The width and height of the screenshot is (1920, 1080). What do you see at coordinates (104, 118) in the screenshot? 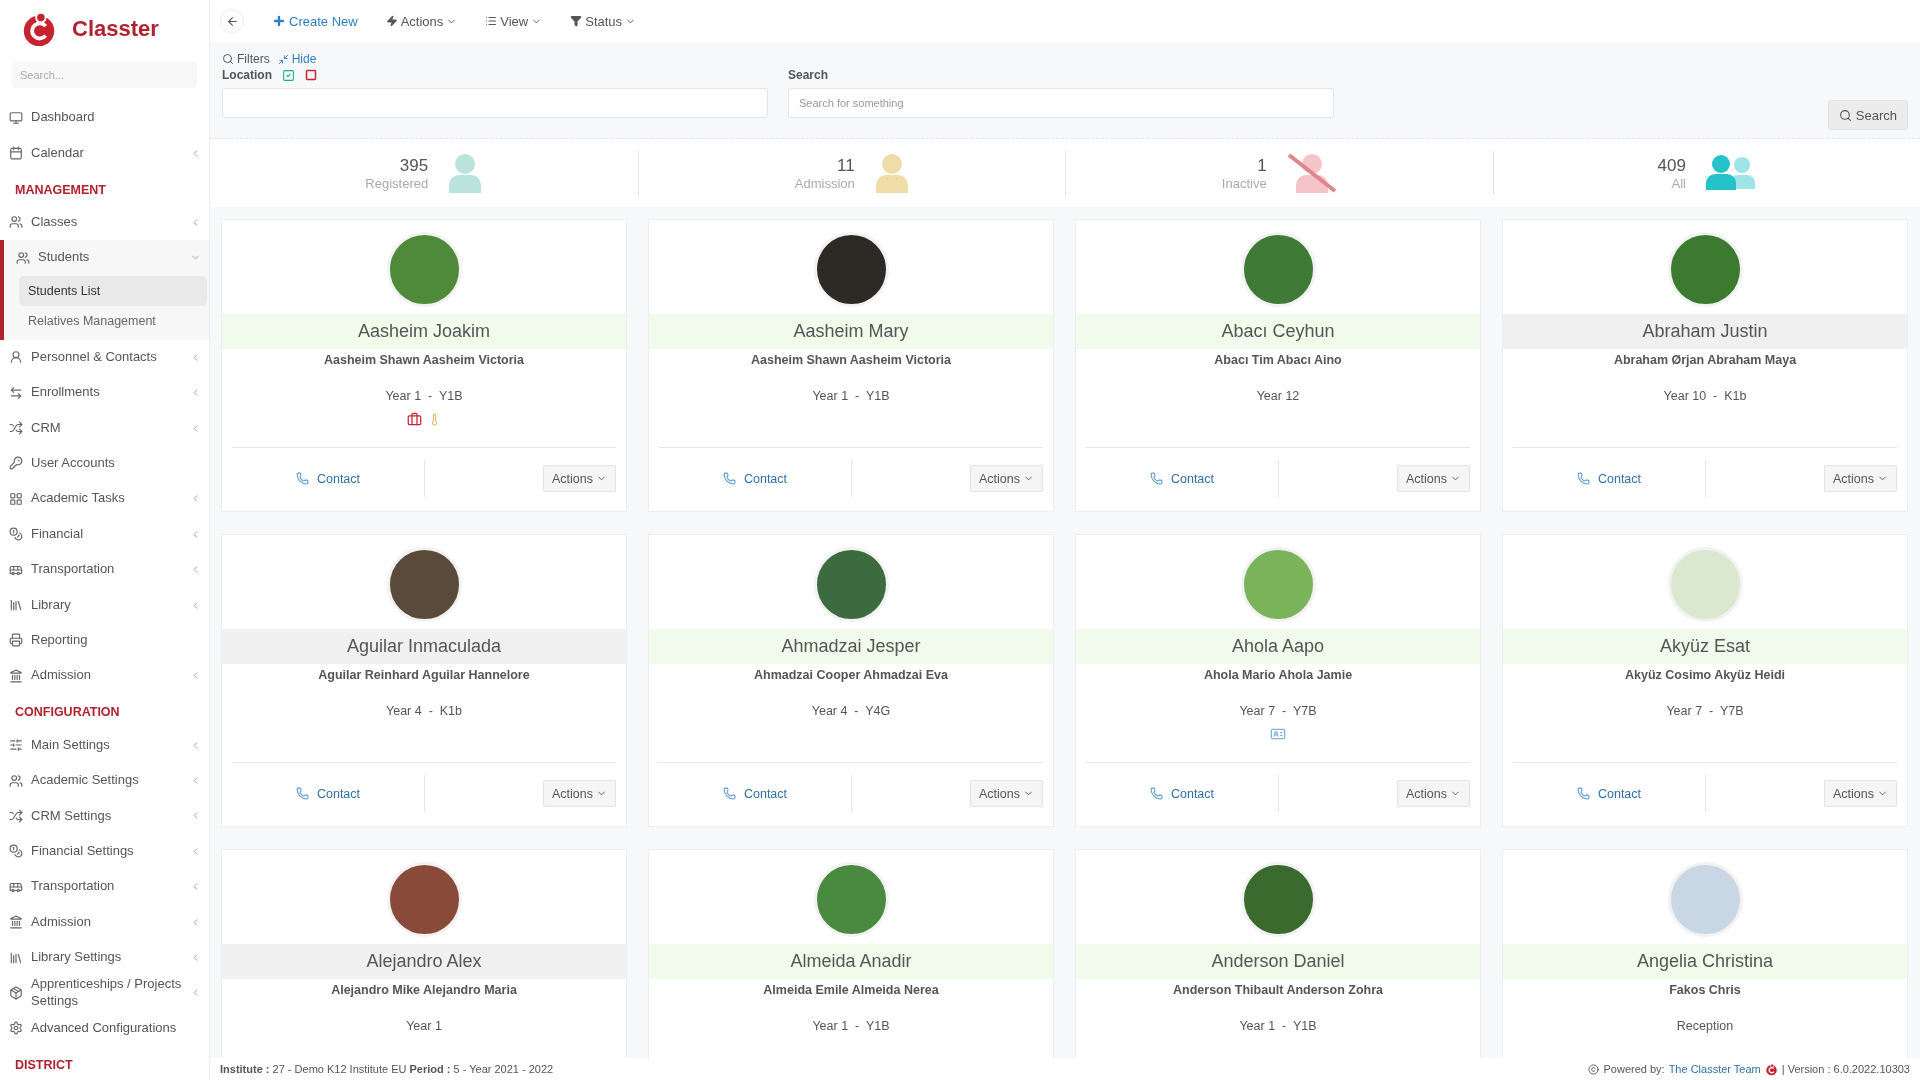
I see `sidebar-item: Dashboard` at bounding box center [104, 118].